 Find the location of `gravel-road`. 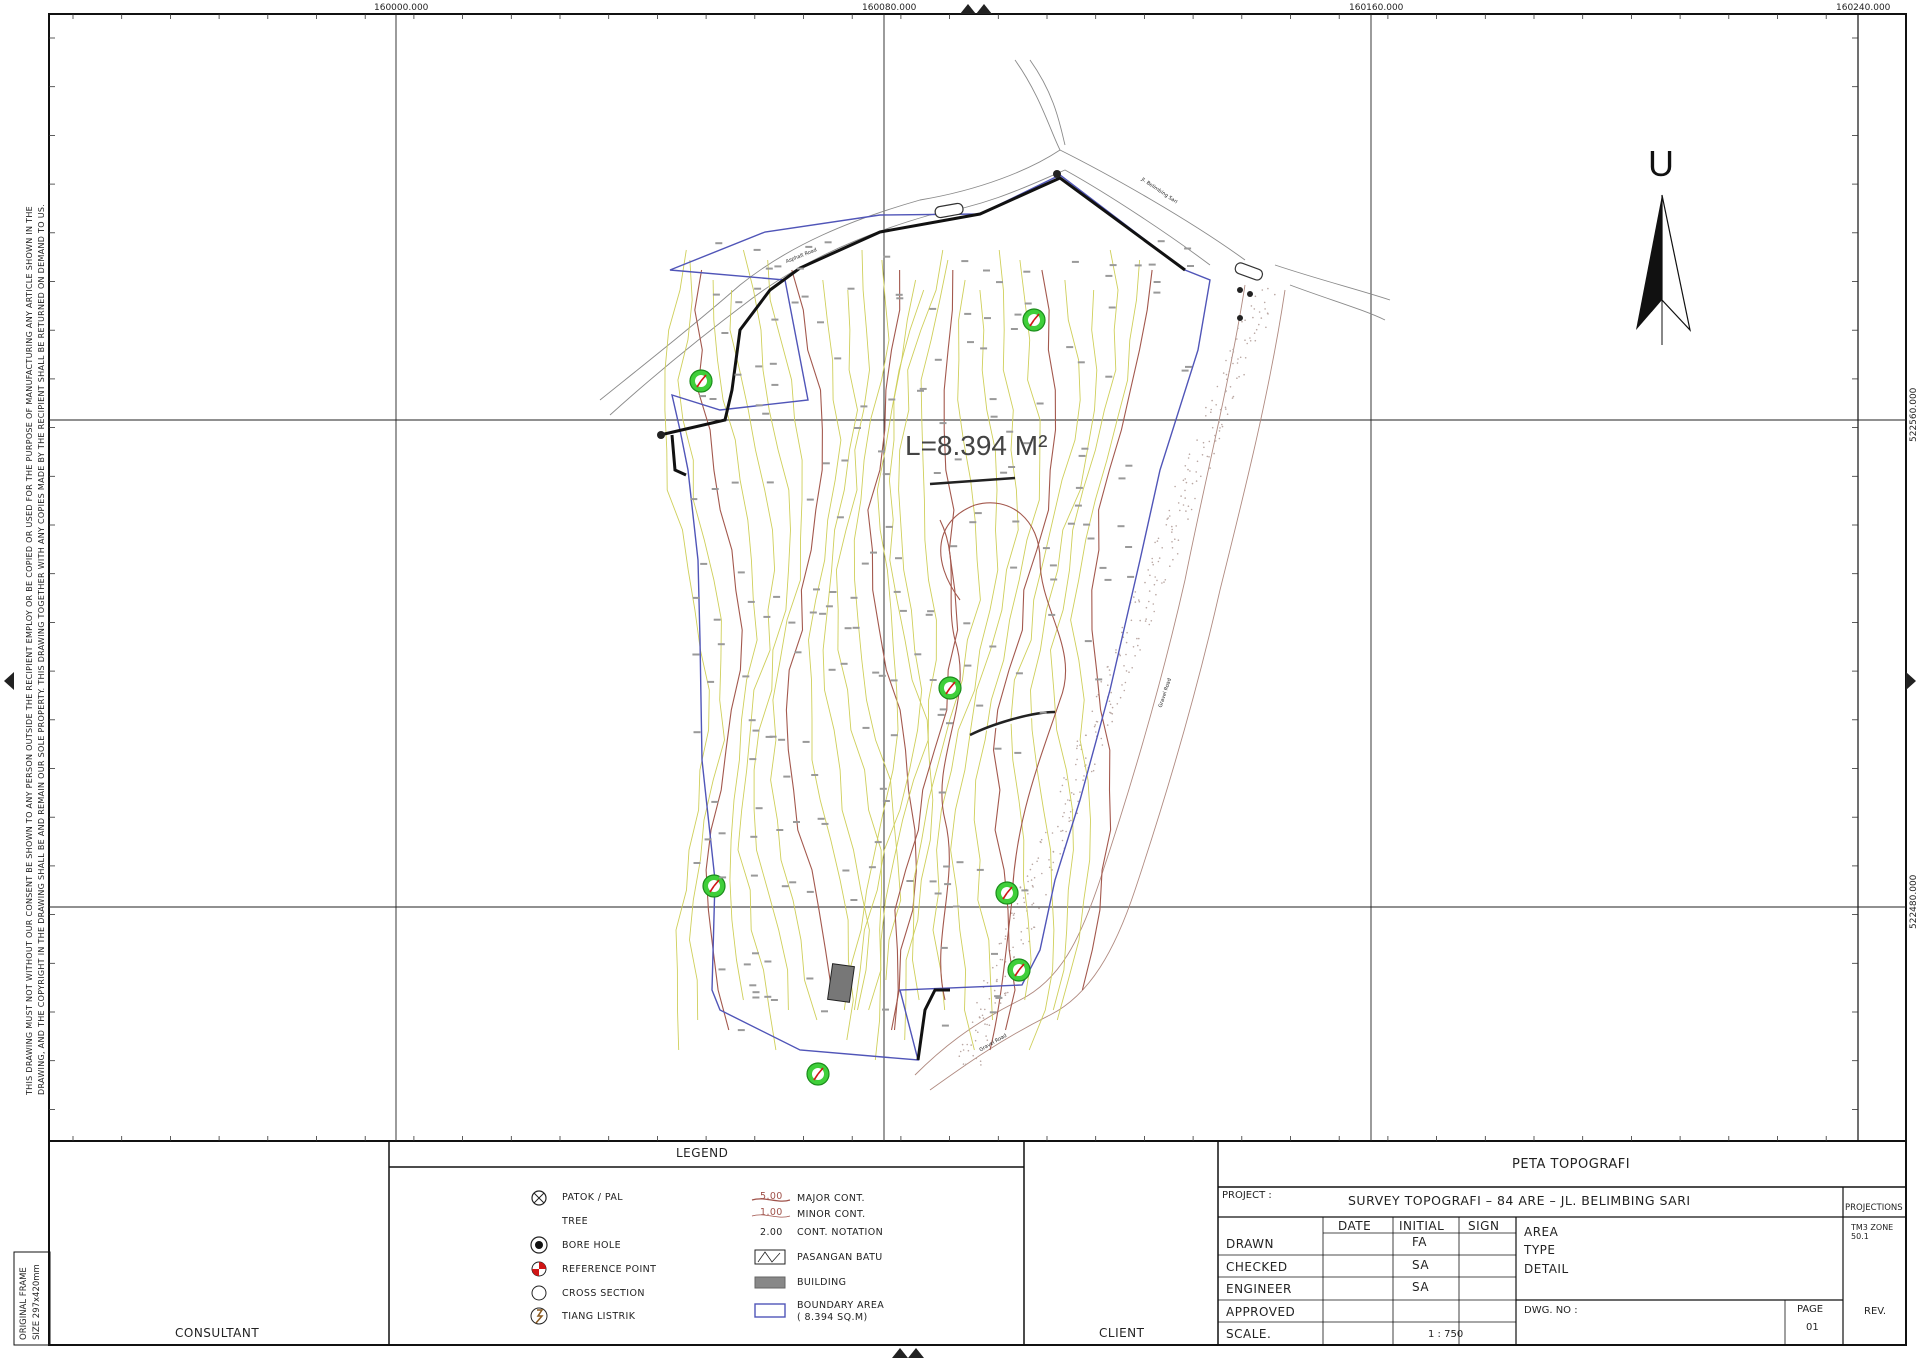

gravel-road is located at coordinates (1100, 687).